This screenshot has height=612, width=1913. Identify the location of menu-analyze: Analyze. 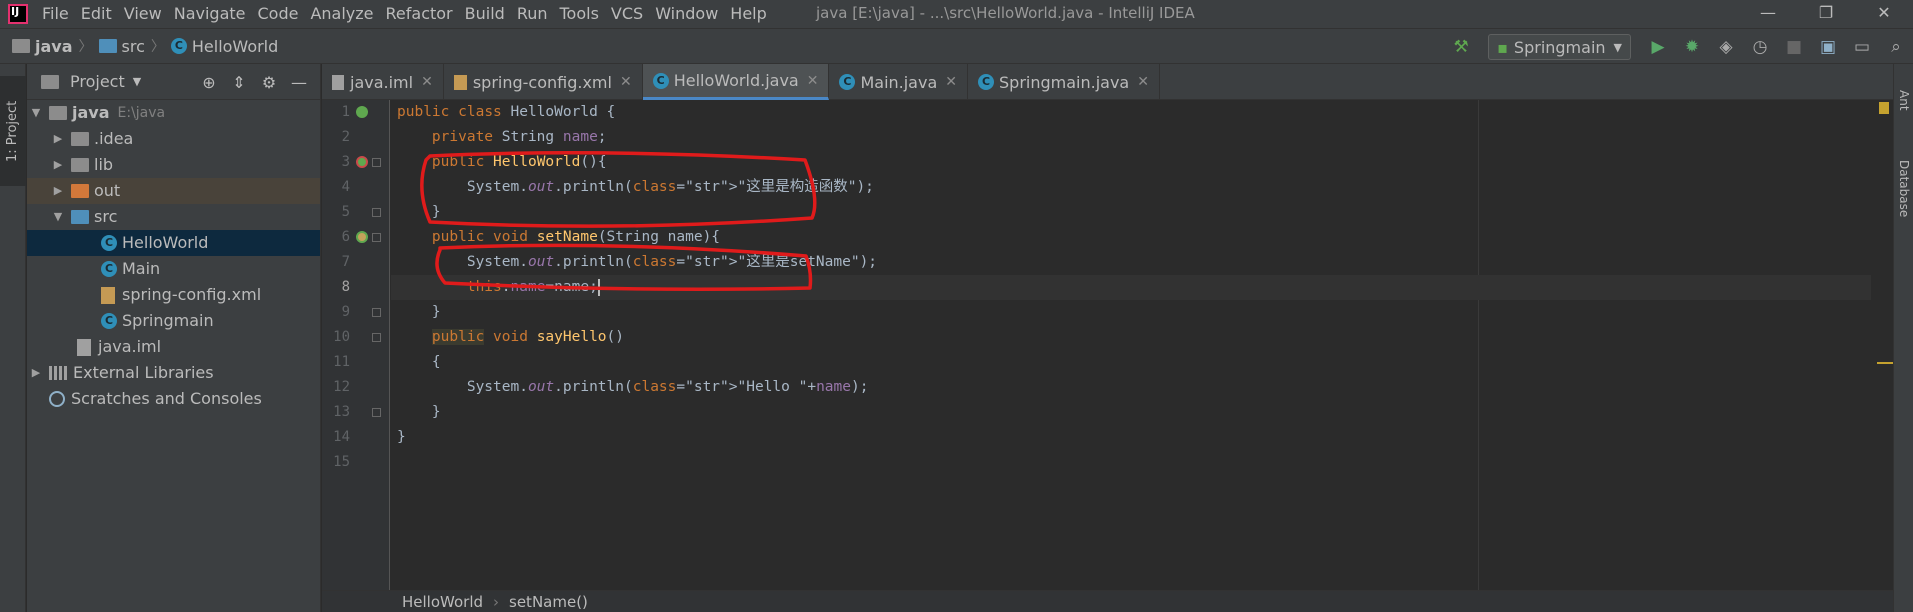
(341, 14).